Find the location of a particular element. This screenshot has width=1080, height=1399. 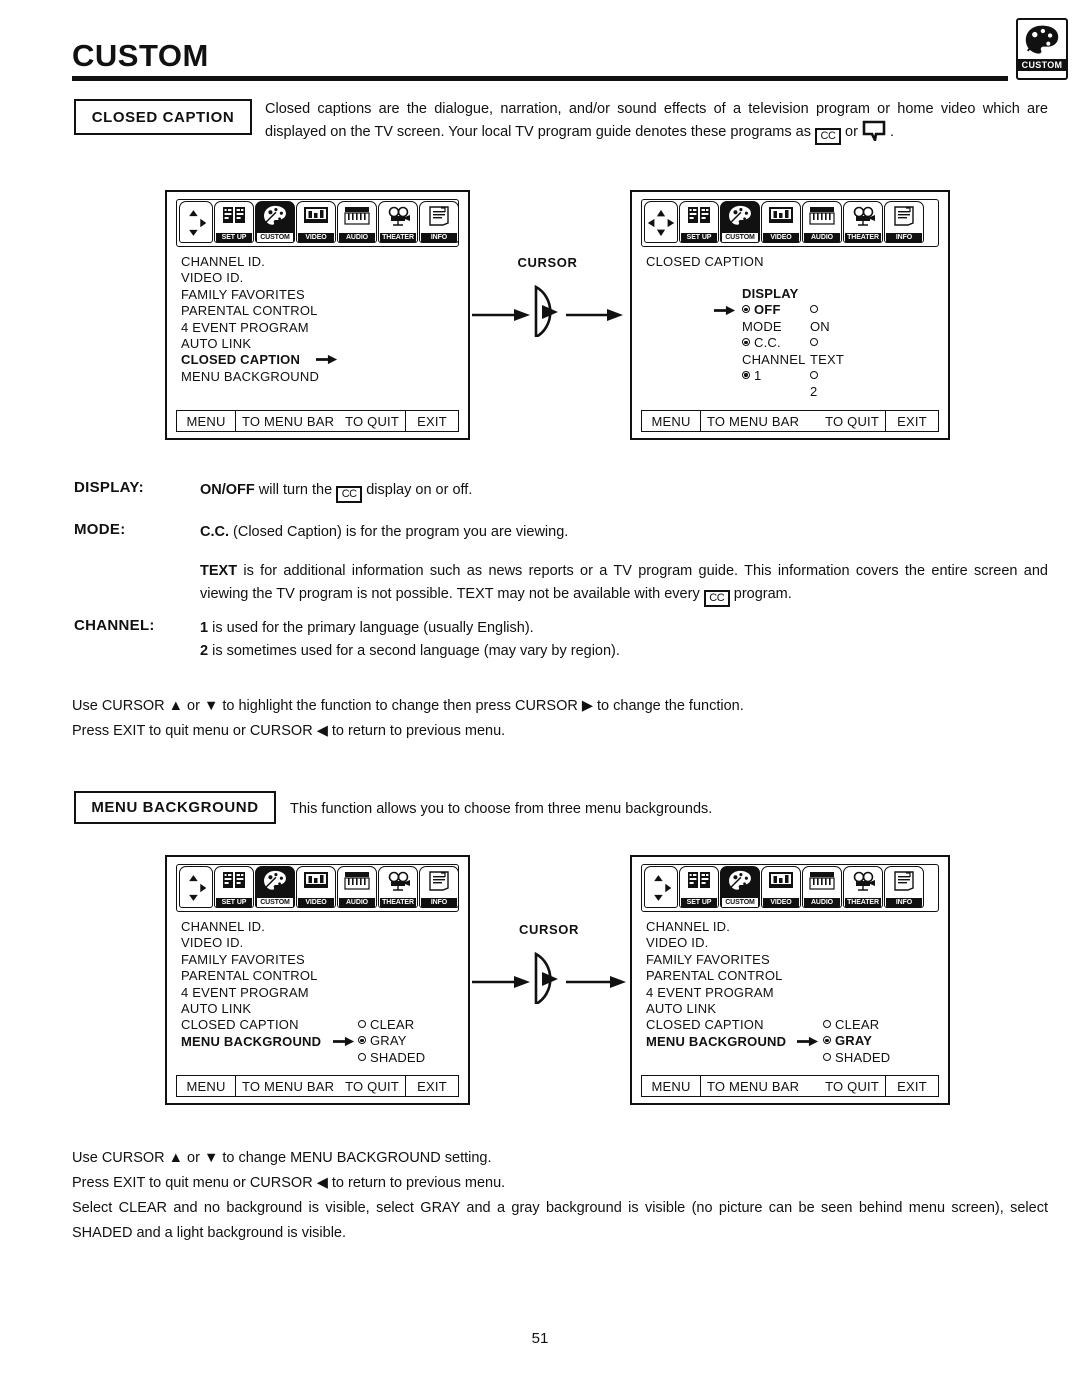

menu-item: CLOSED CAPTION is located at coordinates (792, 1025).